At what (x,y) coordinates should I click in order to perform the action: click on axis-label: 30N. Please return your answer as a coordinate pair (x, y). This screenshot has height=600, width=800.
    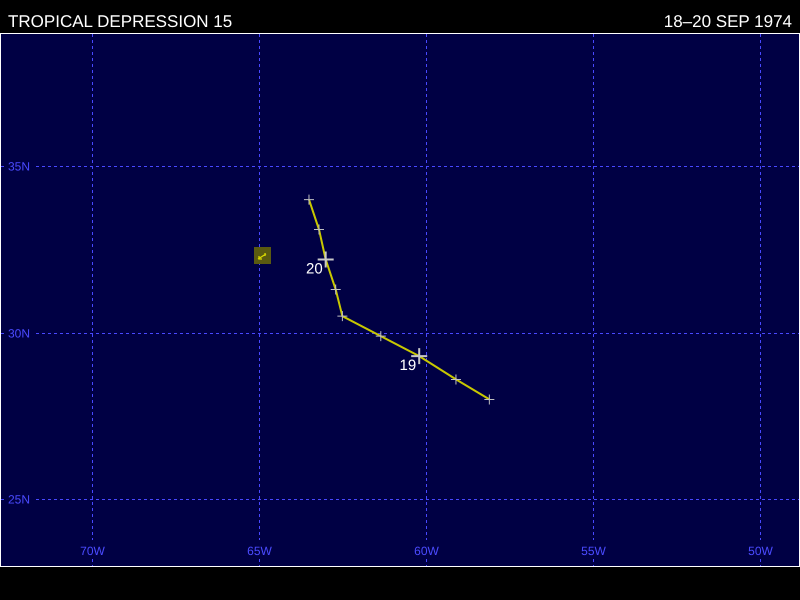
    Looking at the image, I should click on (19, 333).